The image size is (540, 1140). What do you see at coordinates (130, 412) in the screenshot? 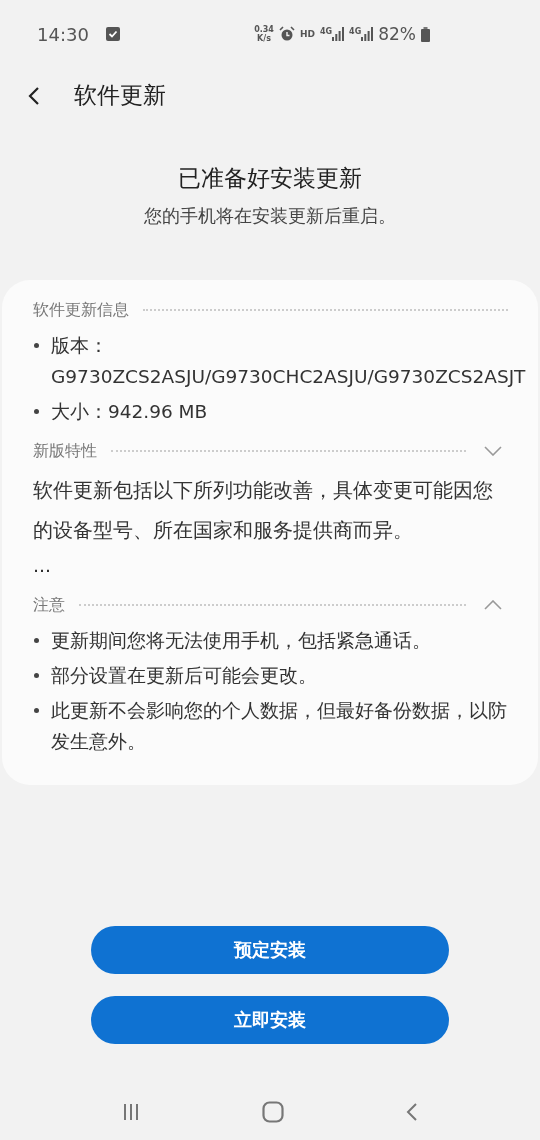
I see `list-item: 大小：942.96 MB` at bounding box center [130, 412].